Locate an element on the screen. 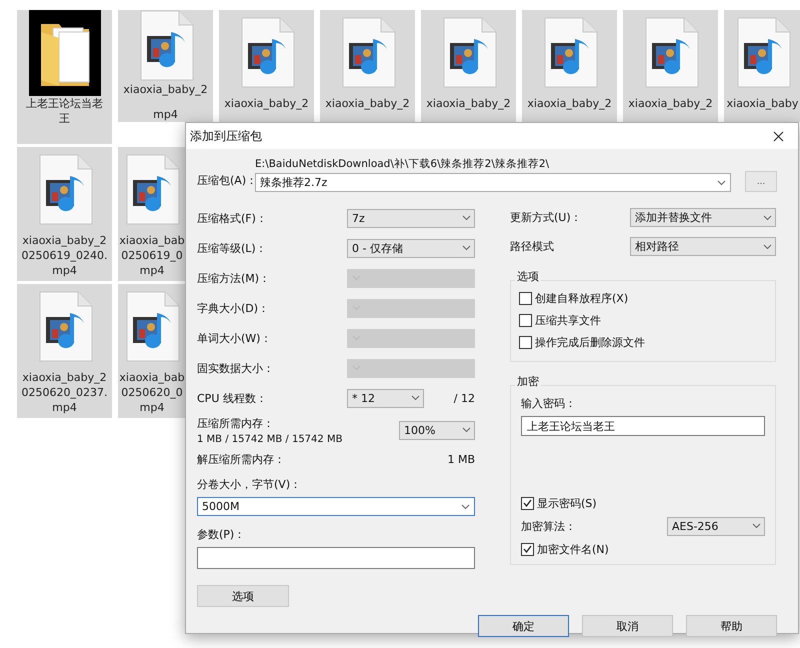  dropdown: 添加并替换文件 is located at coordinates (703, 217).